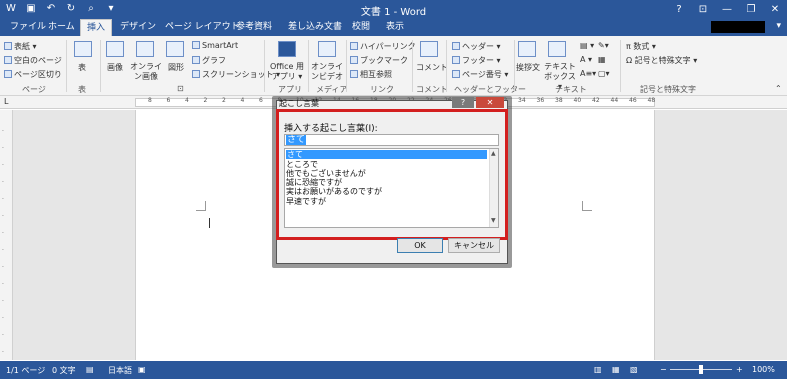  I want to click on page-break-button: ページ区切り, so click(33, 74).